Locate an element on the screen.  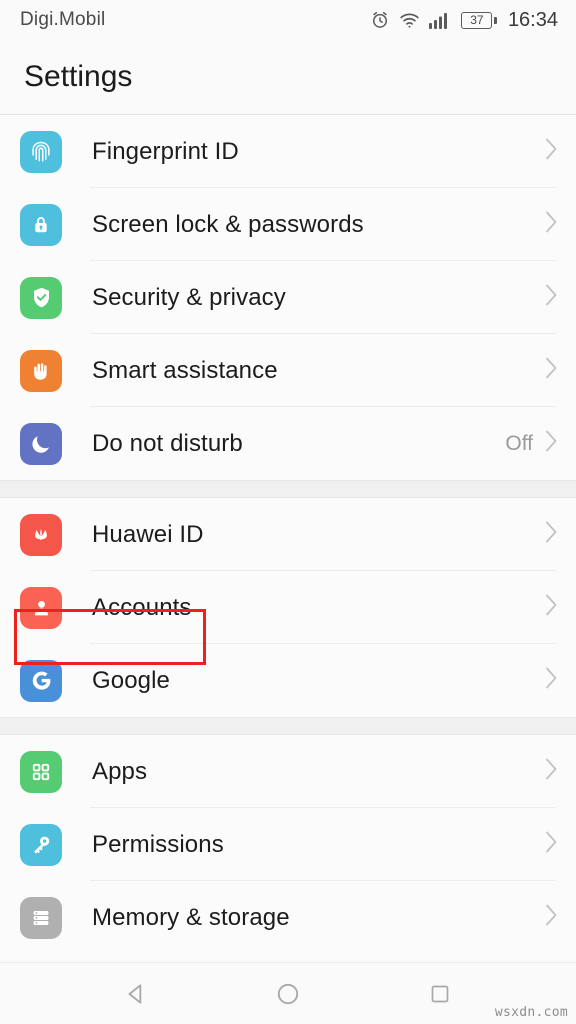
key-icon is located at coordinates (41, 844).